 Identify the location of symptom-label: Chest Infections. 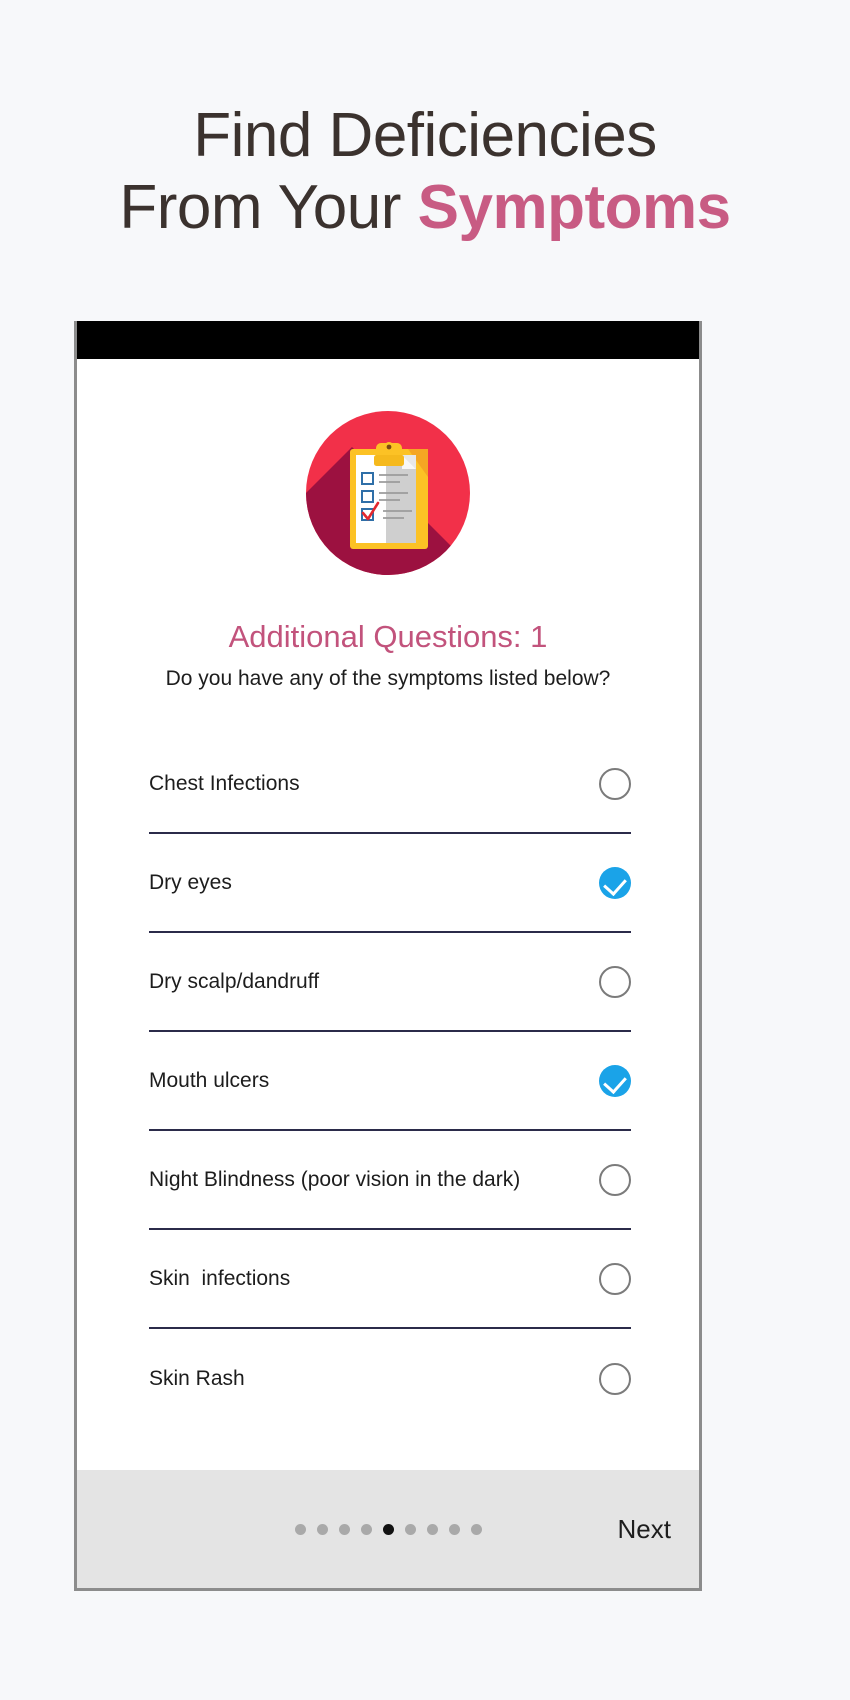
(224, 783).